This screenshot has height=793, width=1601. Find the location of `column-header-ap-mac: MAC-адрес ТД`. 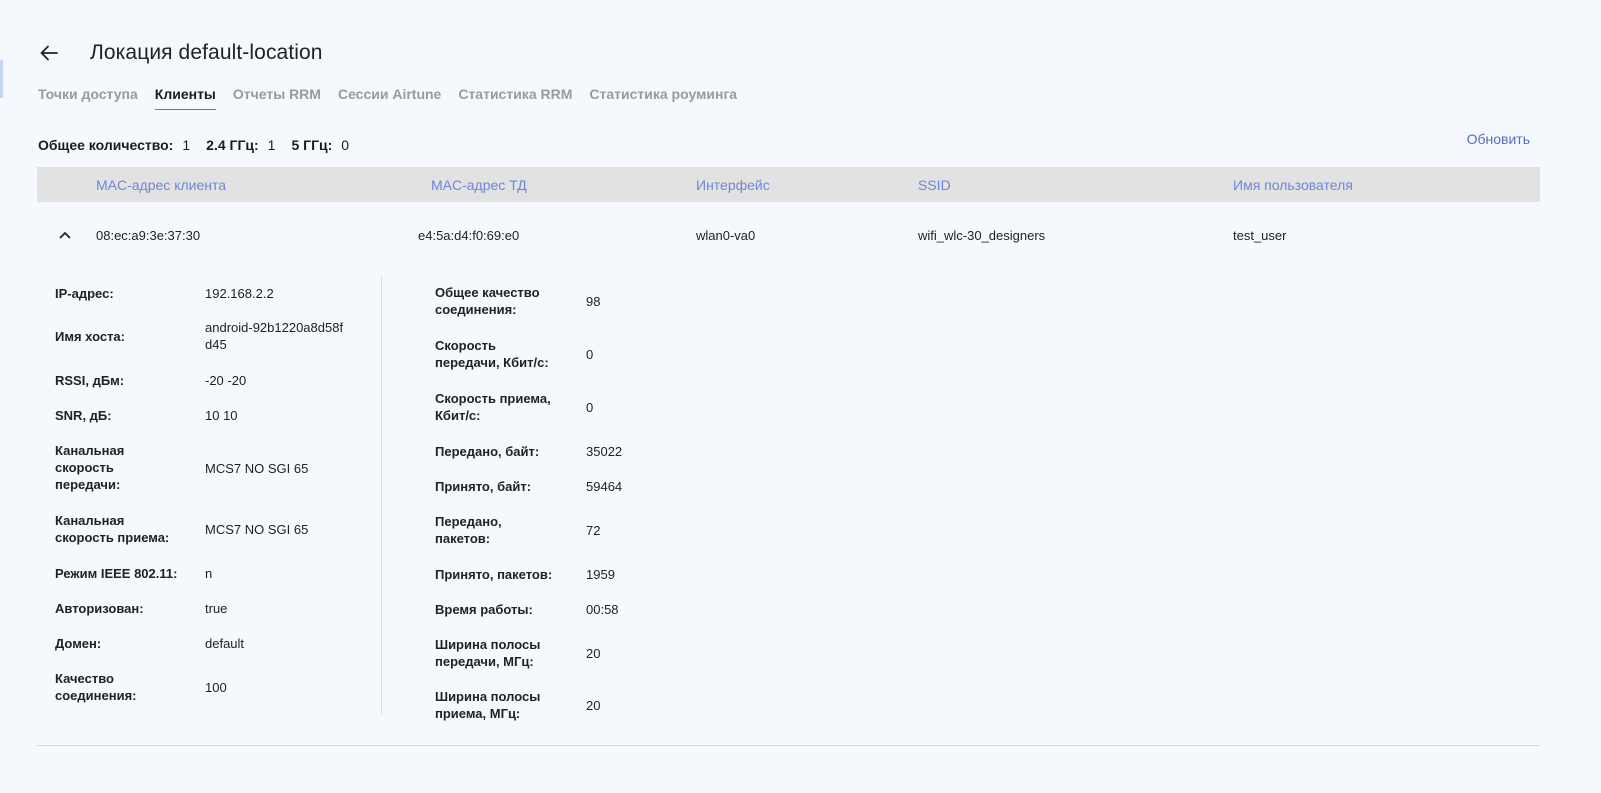

column-header-ap-mac: MAC-адрес ТД is located at coordinates (479, 185).